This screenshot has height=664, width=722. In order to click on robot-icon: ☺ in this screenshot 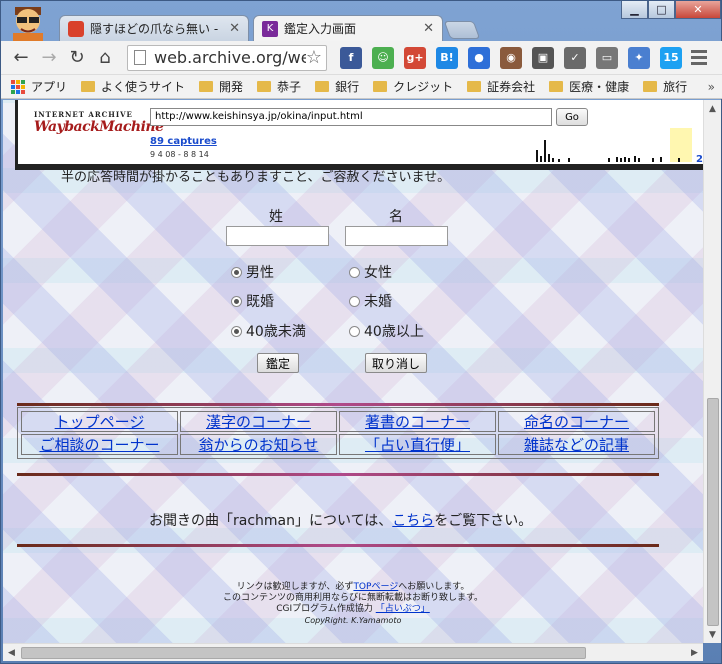, I will do `click(383, 57)`.